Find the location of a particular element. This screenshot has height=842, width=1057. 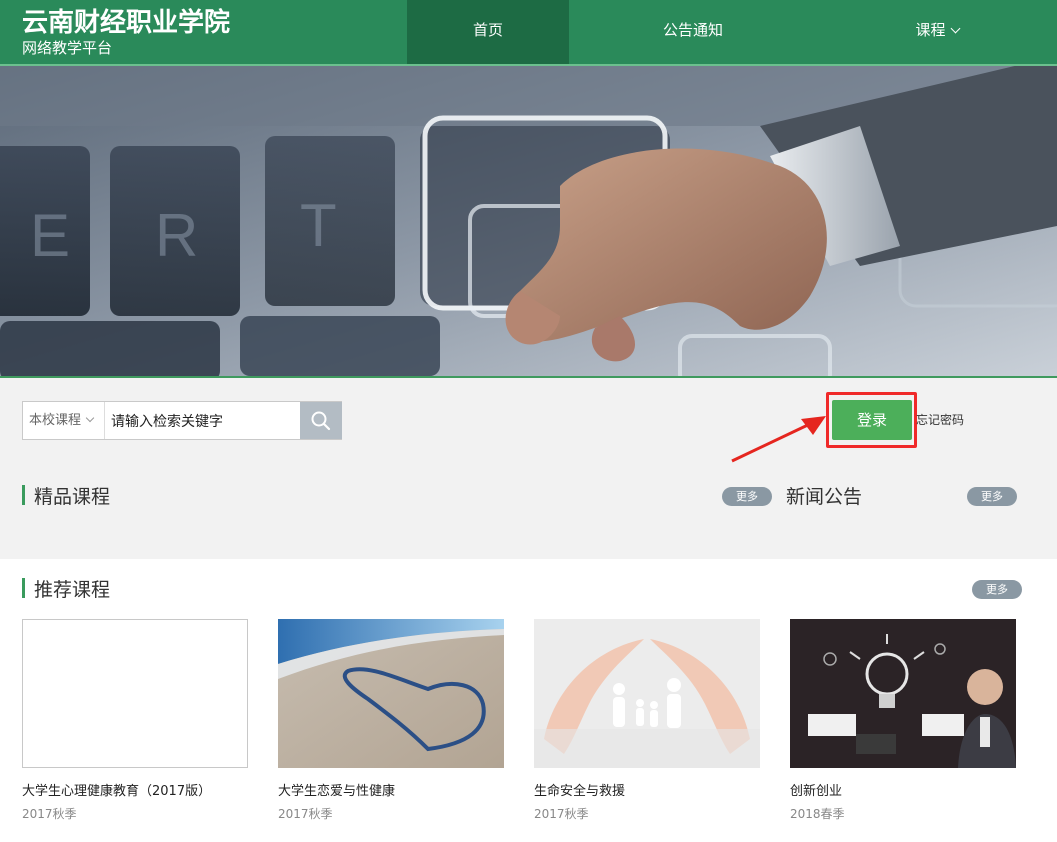

featured-more-button: 更多 is located at coordinates (747, 496).